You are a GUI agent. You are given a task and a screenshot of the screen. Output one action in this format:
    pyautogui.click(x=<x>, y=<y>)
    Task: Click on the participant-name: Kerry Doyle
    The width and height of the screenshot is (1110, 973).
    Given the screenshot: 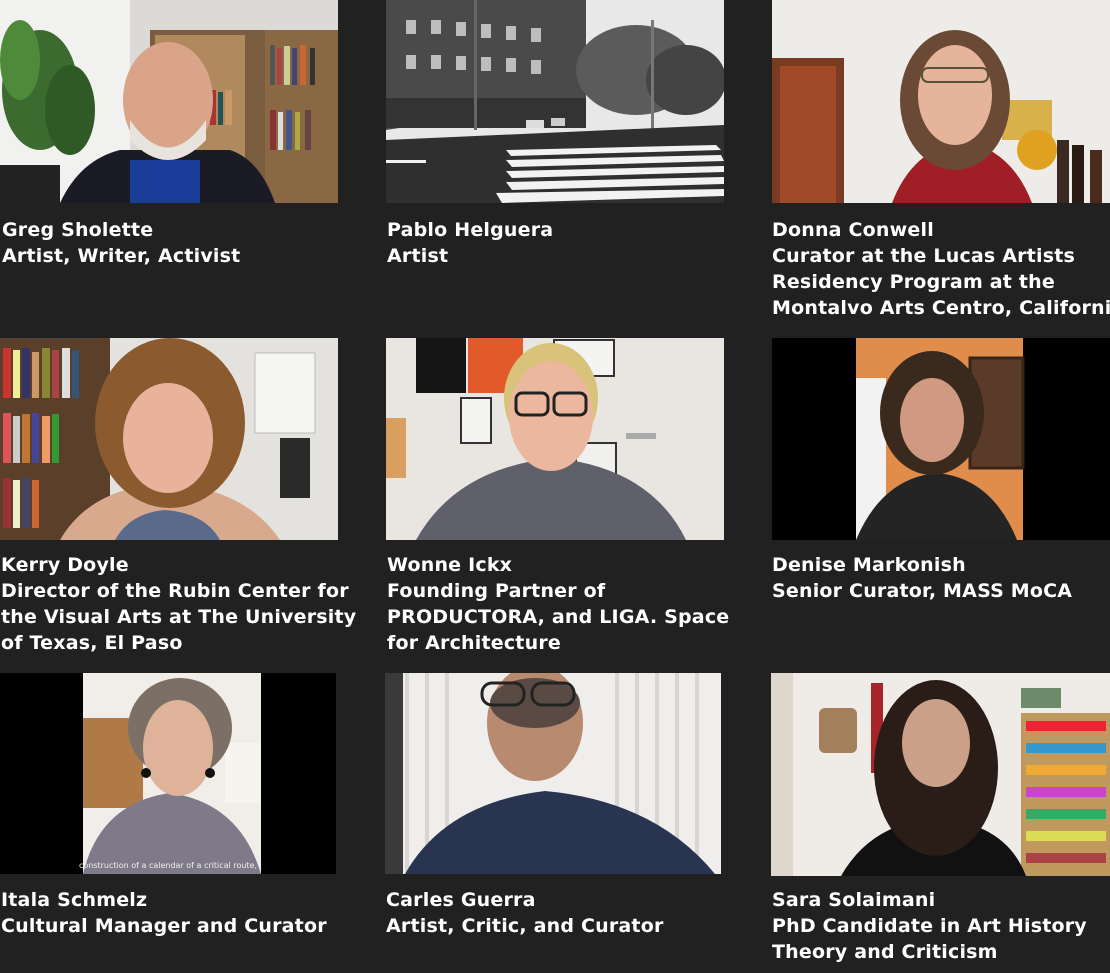 What is the action you would take?
    pyautogui.click(x=65, y=565)
    